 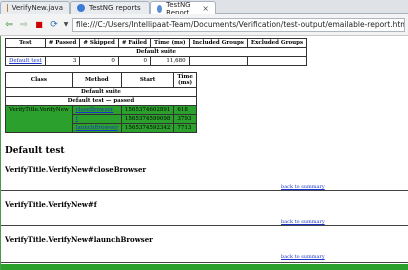 I want to click on table-row: Default test 3 0 0 11,680, so click(x=156, y=61).